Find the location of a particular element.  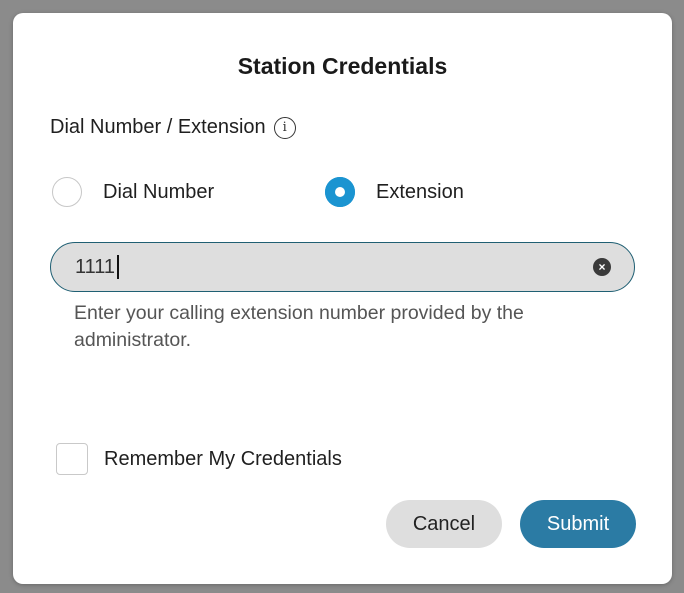

radio-button-dial-number is located at coordinates (67, 192).